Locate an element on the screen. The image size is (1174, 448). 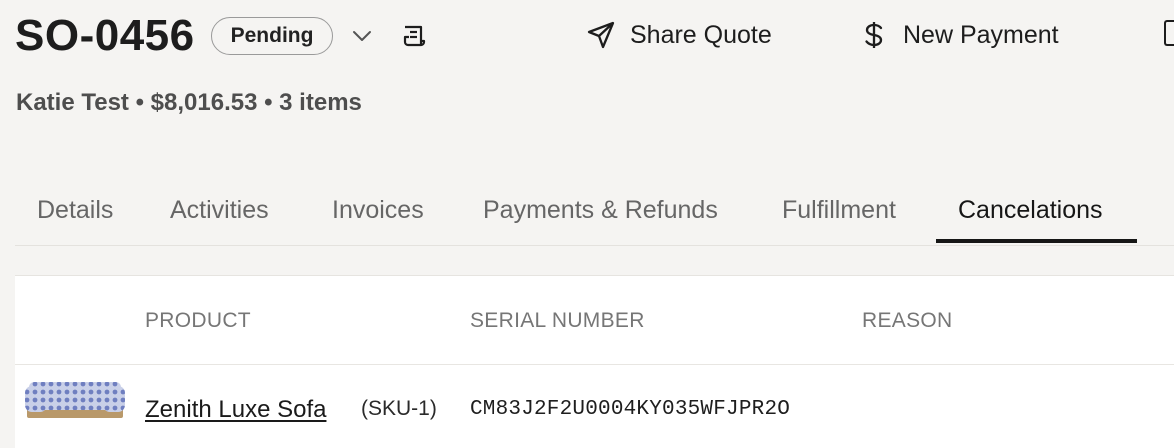
more-actions-icon is located at coordinates (1169, 33).